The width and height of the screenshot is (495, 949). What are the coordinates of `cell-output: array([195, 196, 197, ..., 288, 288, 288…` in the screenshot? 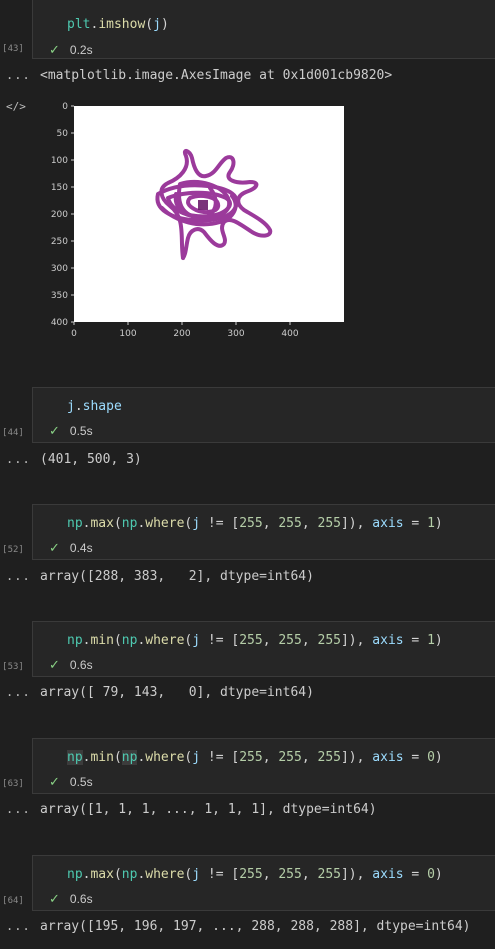 It's located at (255, 926).